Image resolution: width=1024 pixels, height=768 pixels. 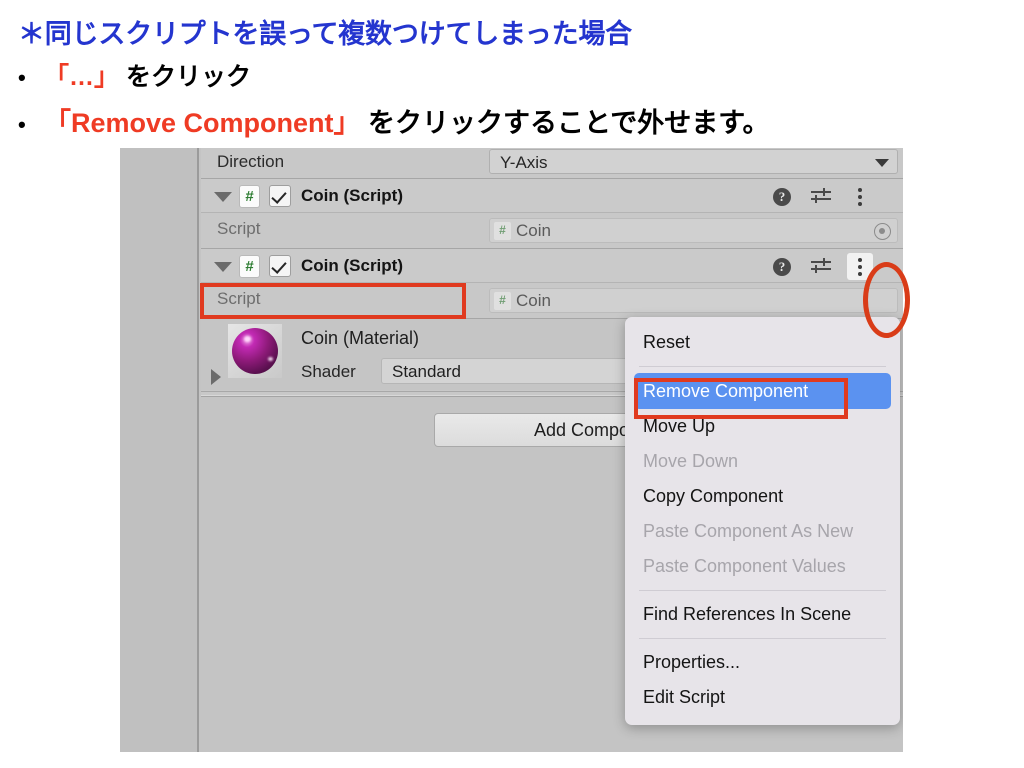 I want to click on menu-item-paste-component-values: Paste Component Values, so click(x=744, y=566).